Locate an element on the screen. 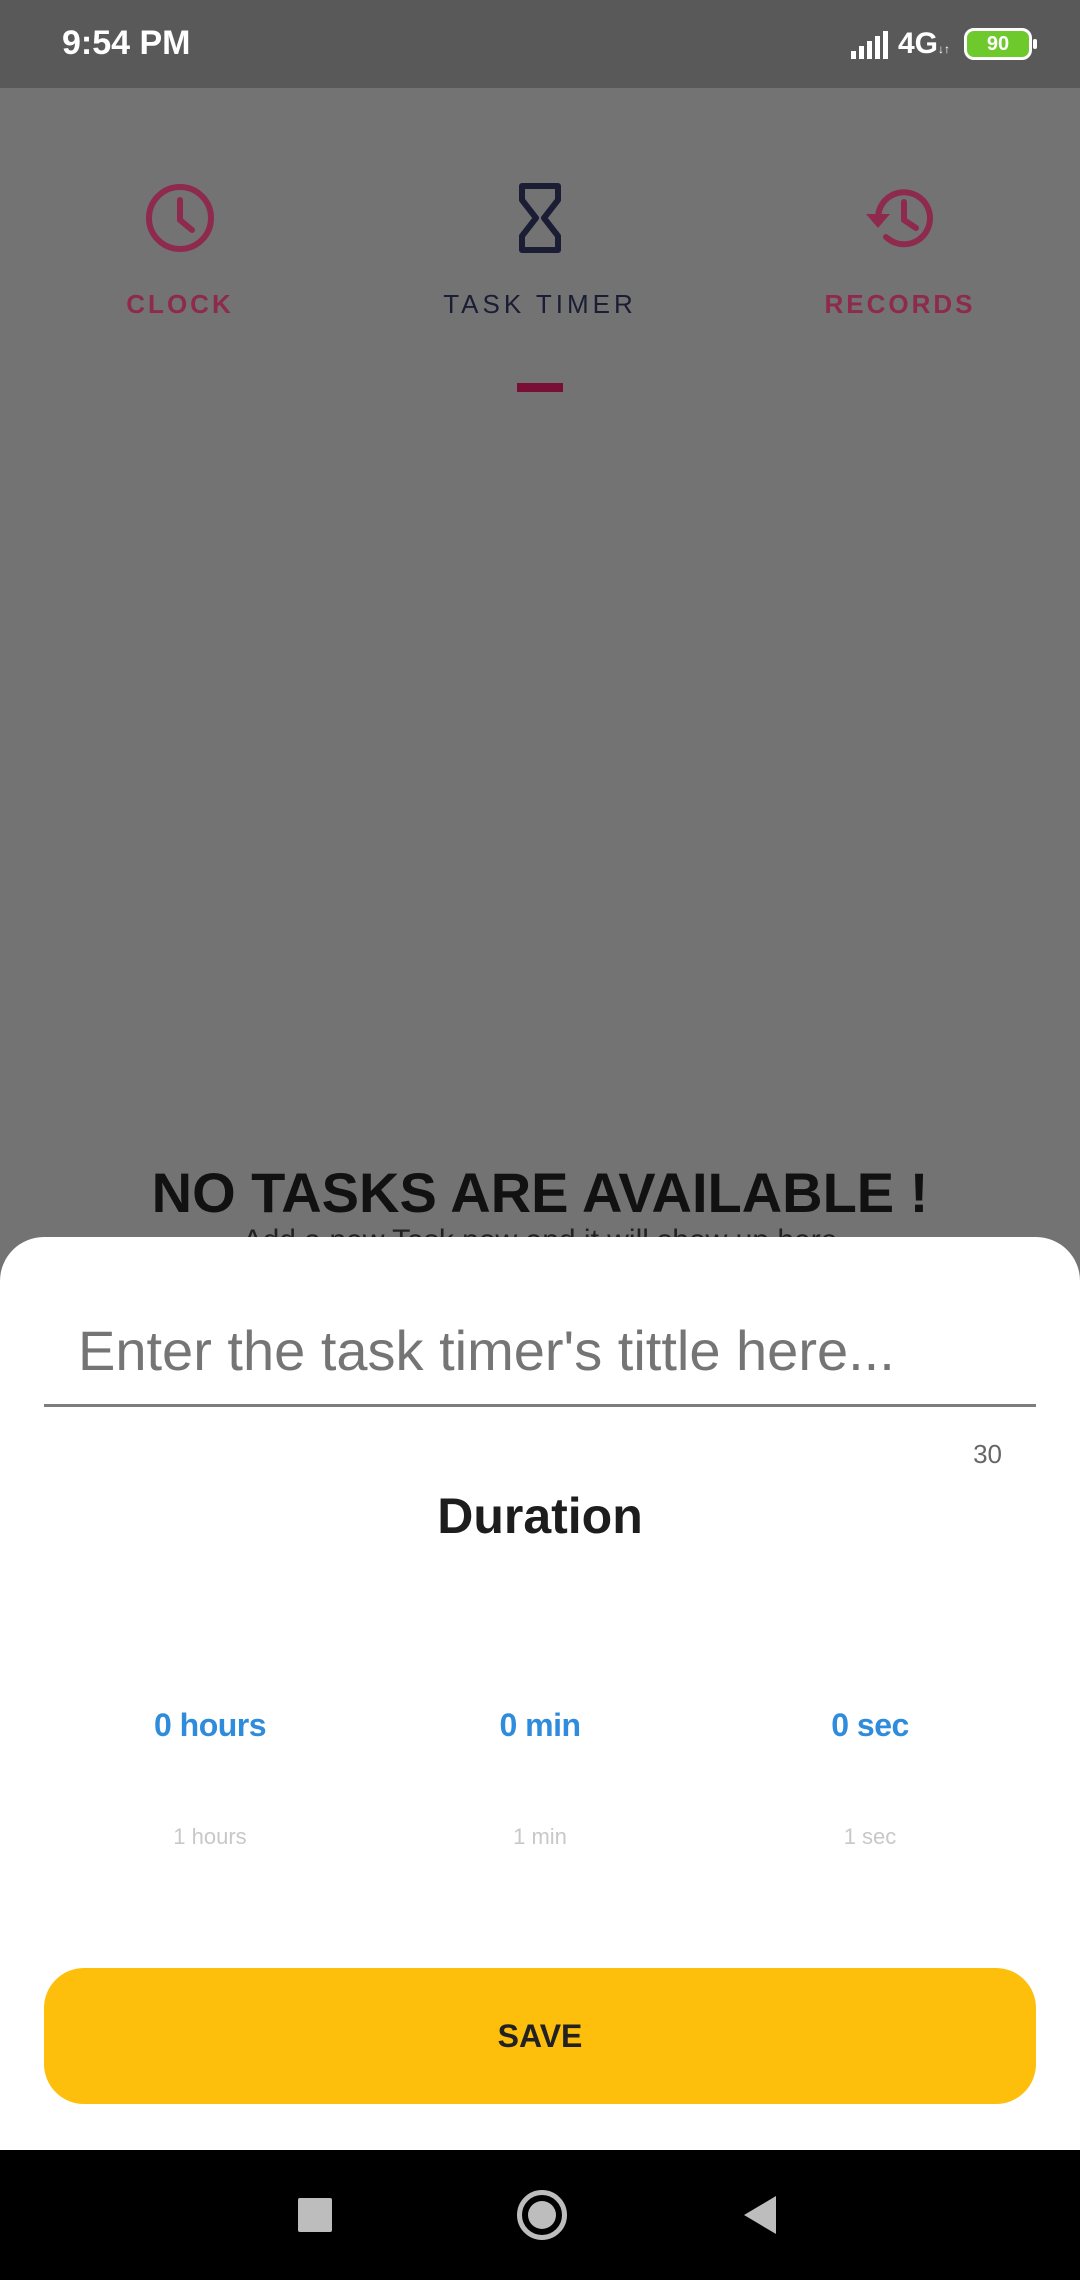 The width and height of the screenshot is (1080, 2280). minutes-picker: 0 min 1 min is located at coordinates (540, 1778).